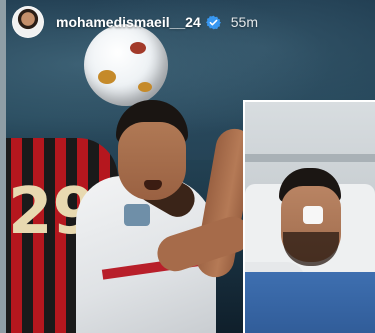 The width and height of the screenshot is (375, 333). I want to click on hospital-gown, so click(310, 302).